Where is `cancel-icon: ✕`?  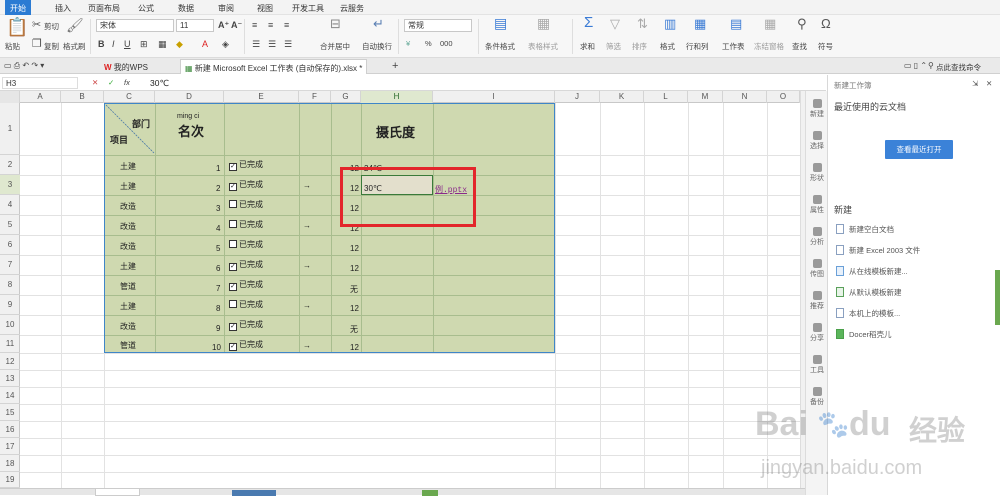
cancel-icon: ✕ is located at coordinates (95, 82).